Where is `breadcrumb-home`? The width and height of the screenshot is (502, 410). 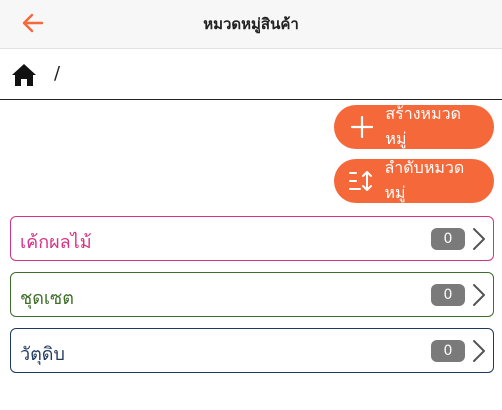 breadcrumb-home is located at coordinates (24, 75).